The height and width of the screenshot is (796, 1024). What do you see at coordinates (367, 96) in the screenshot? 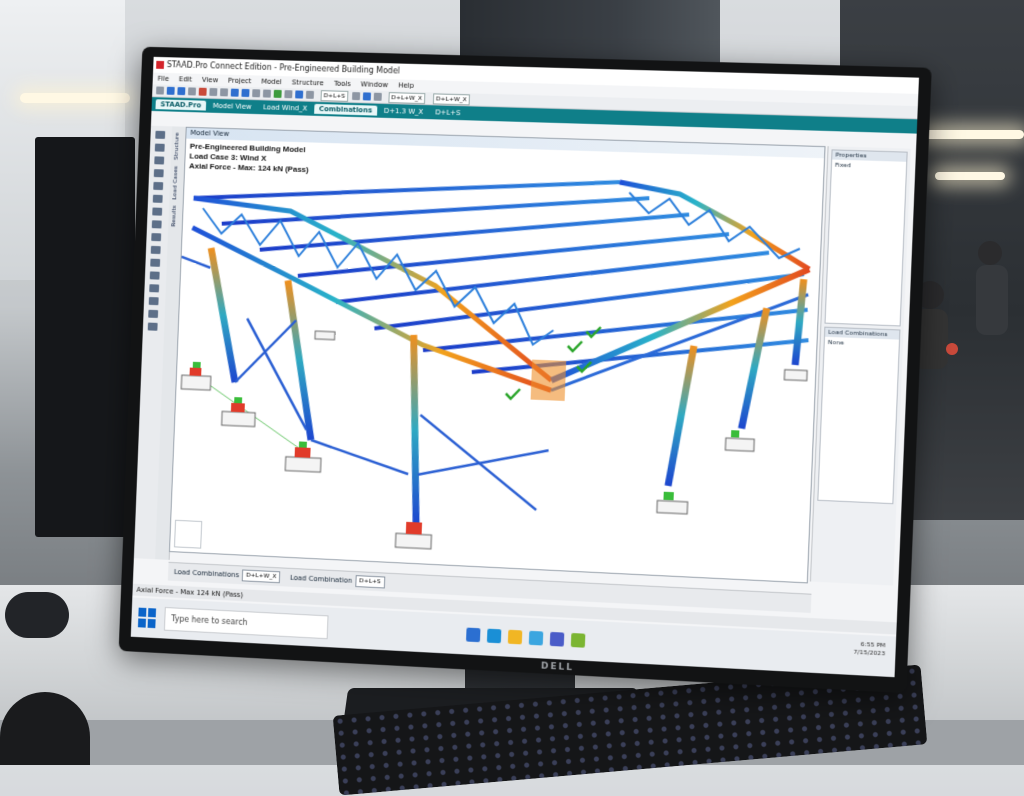
I see `table-icon` at bounding box center [367, 96].